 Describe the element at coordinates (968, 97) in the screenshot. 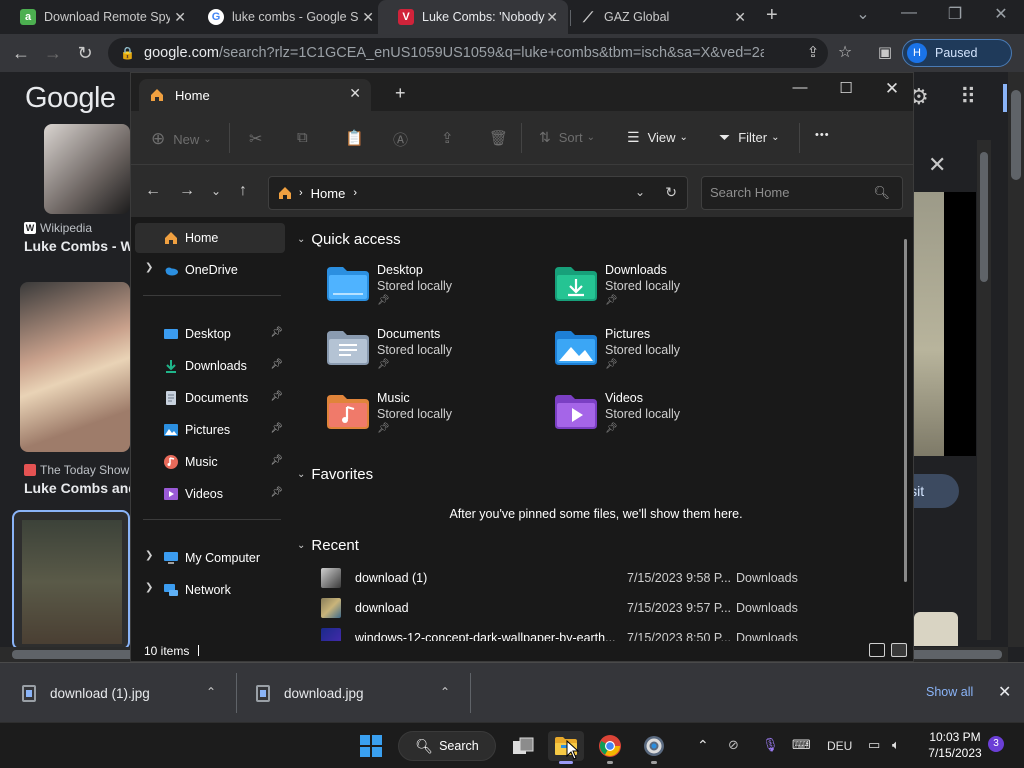

I see `apps-grid-icon: ⠿` at that location.